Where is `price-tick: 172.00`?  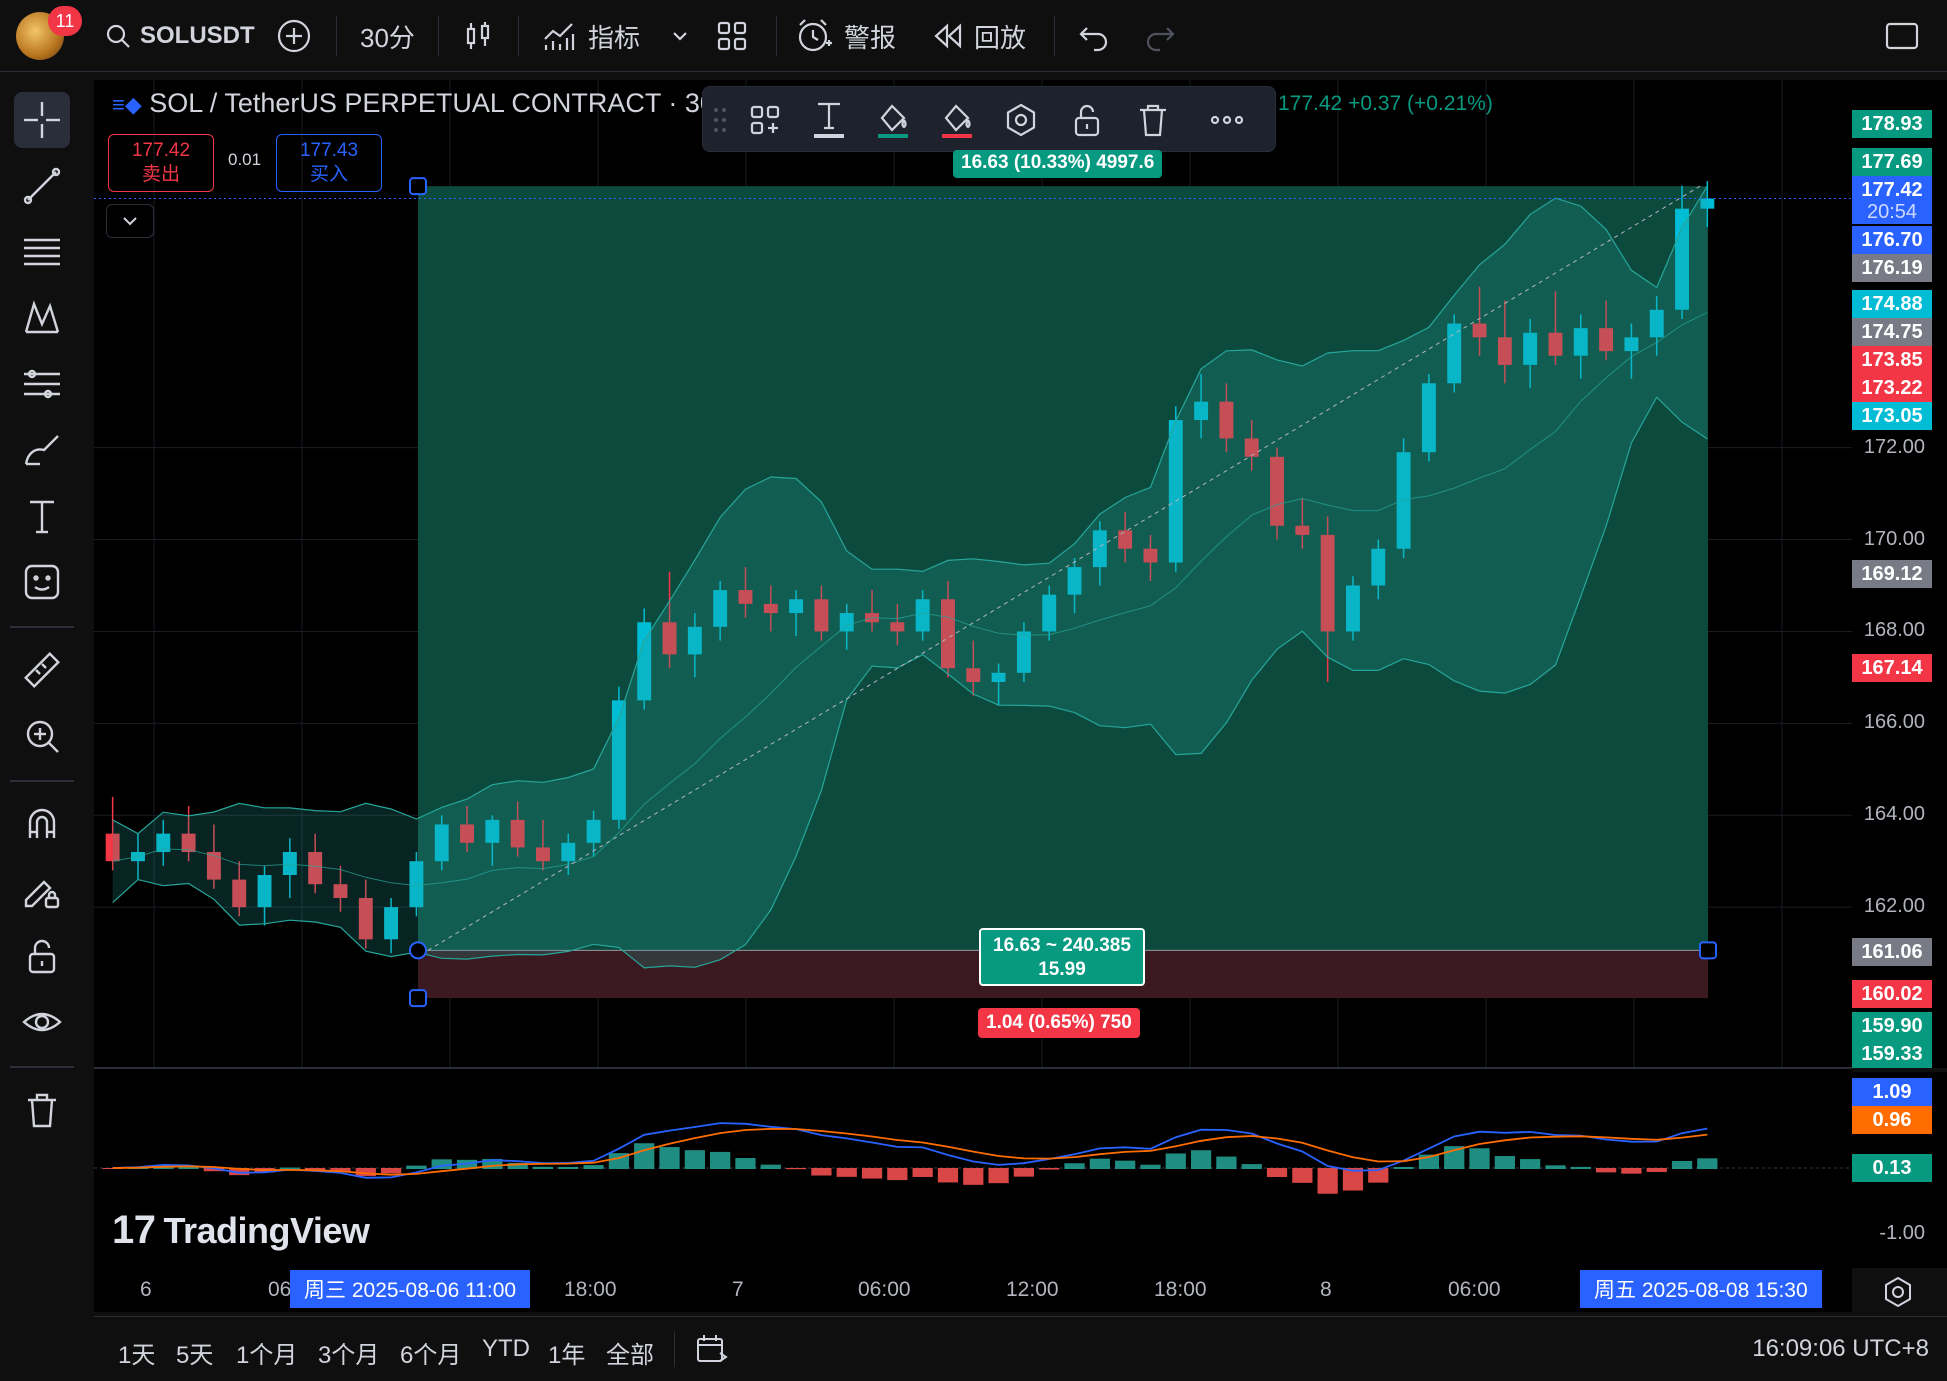 price-tick: 172.00 is located at coordinates (1894, 446).